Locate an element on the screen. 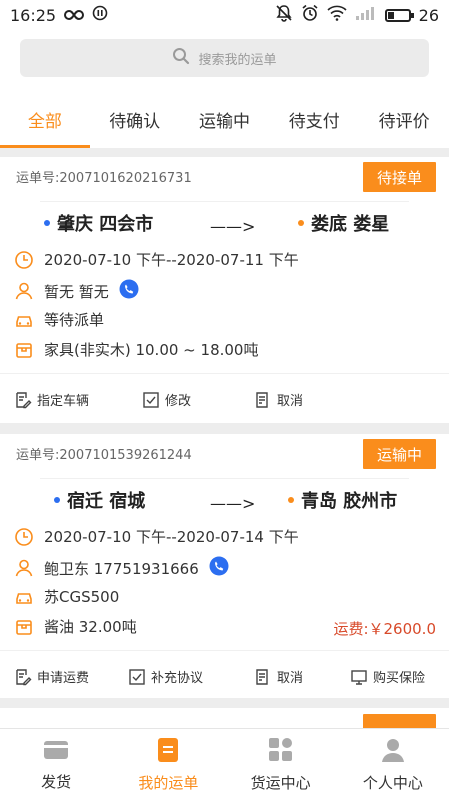  tab-all: 全部 is located at coordinates (45, 119).